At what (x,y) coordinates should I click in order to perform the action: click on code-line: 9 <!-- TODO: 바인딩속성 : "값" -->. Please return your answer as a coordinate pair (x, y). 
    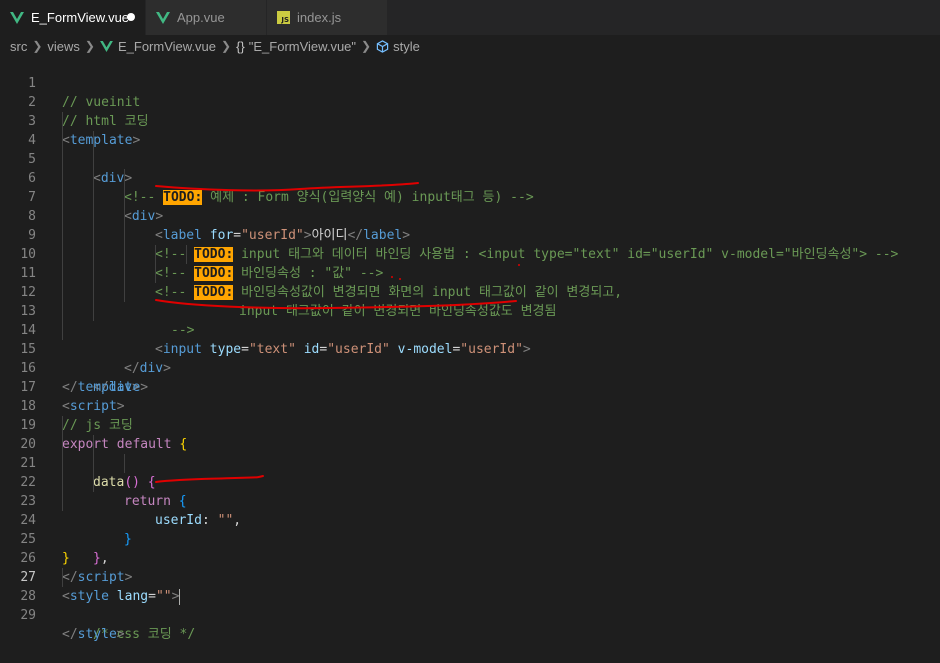
    Looking at the image, I should click on (470, 244).